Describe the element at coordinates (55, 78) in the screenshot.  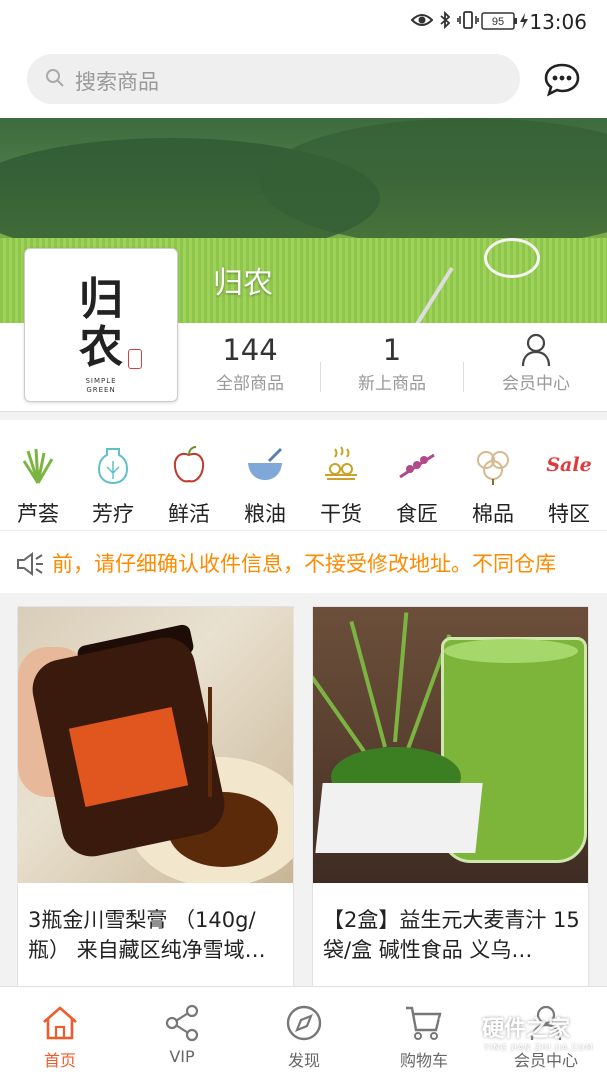
I see `search-icon` at that location.